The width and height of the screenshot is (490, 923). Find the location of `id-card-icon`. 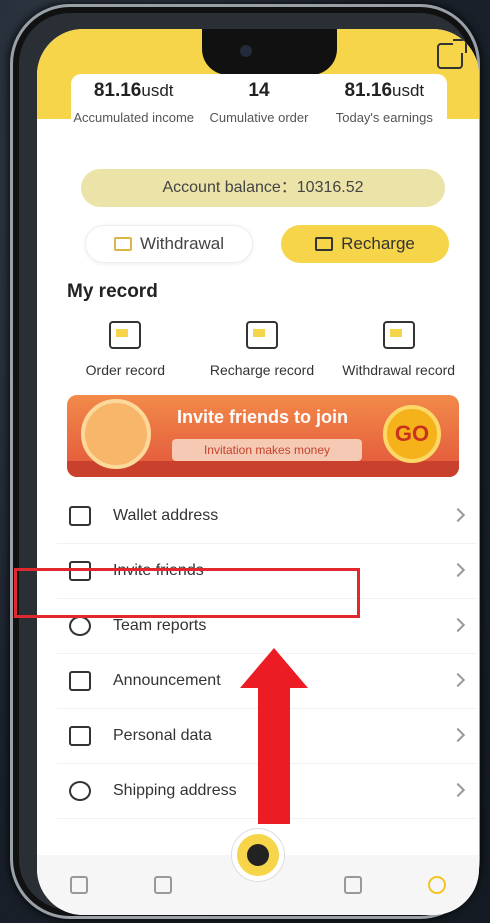

id-card-icon is located at coordinates (80, 736).